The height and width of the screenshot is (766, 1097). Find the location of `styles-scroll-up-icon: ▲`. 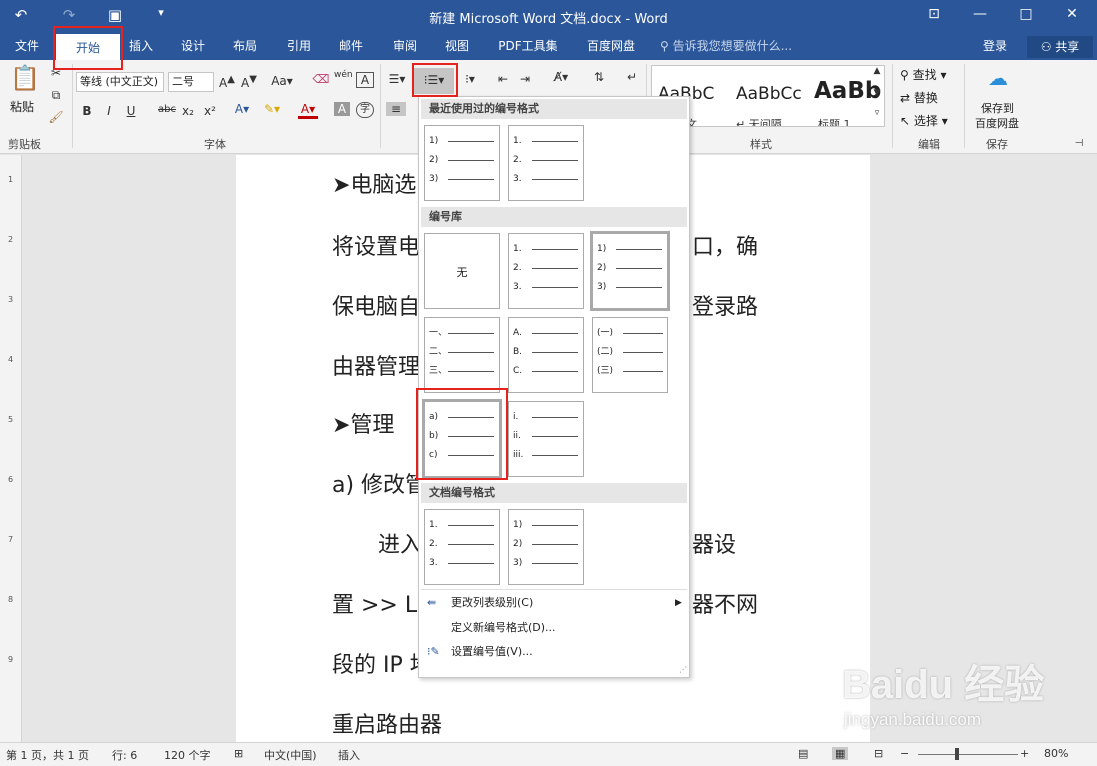

styles-scroll-up-icon: ▲ is located at coordinates (877, 71).